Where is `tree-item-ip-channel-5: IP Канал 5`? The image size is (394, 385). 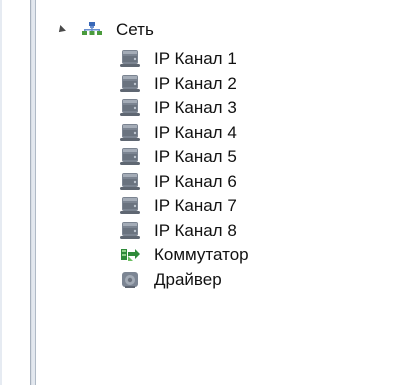 tree-item-ip-channel-5: IP Канал 5 is located at coordinates (183, 157).